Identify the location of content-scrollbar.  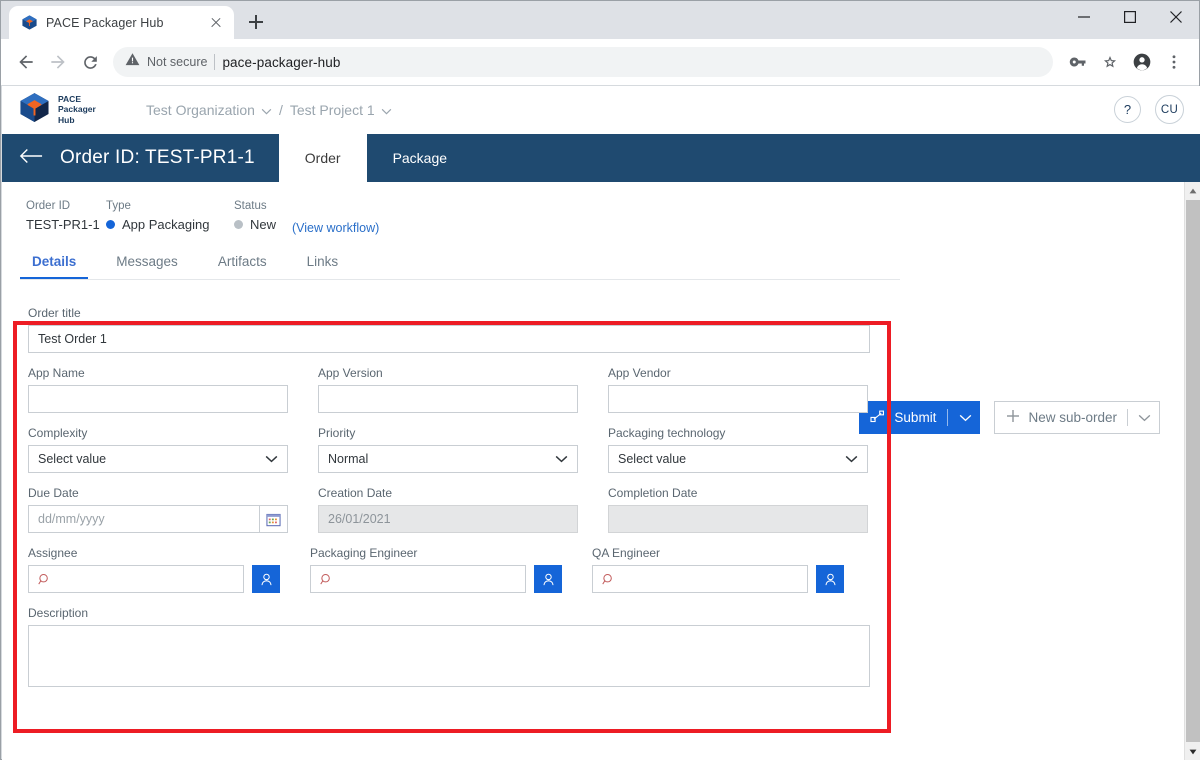
(1192, 471).